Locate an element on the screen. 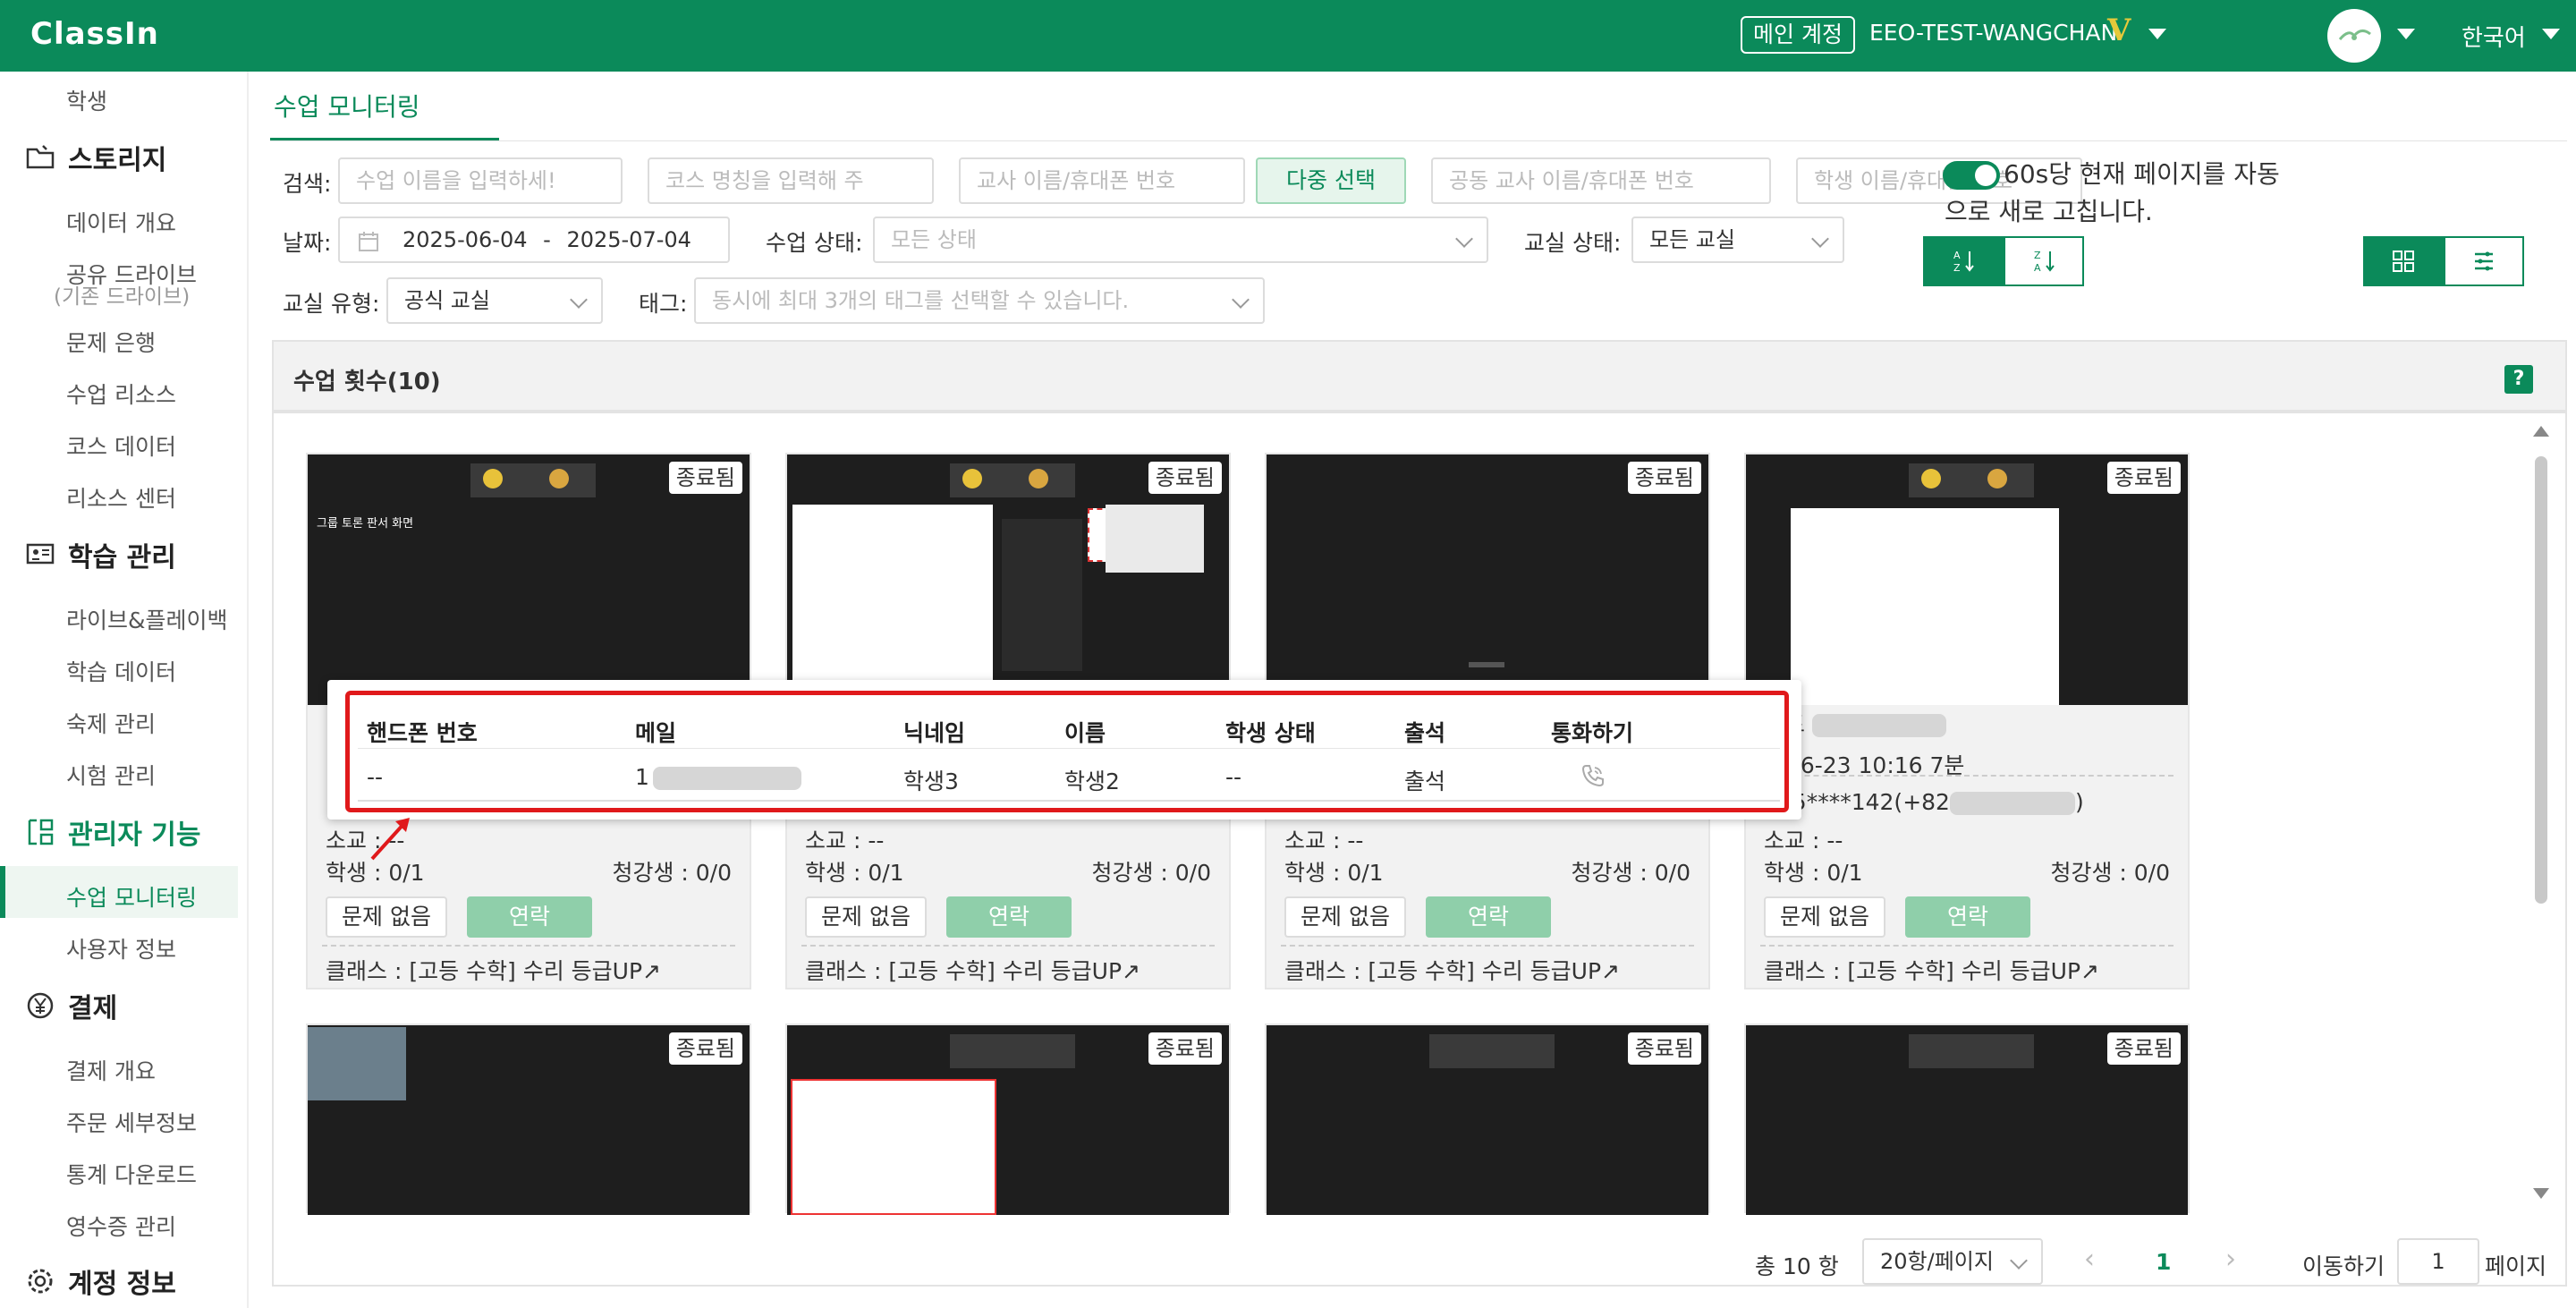 This screenshot has width=2576, height=1308. classin-logo: ClassIn is located at coordinates (94, 34).